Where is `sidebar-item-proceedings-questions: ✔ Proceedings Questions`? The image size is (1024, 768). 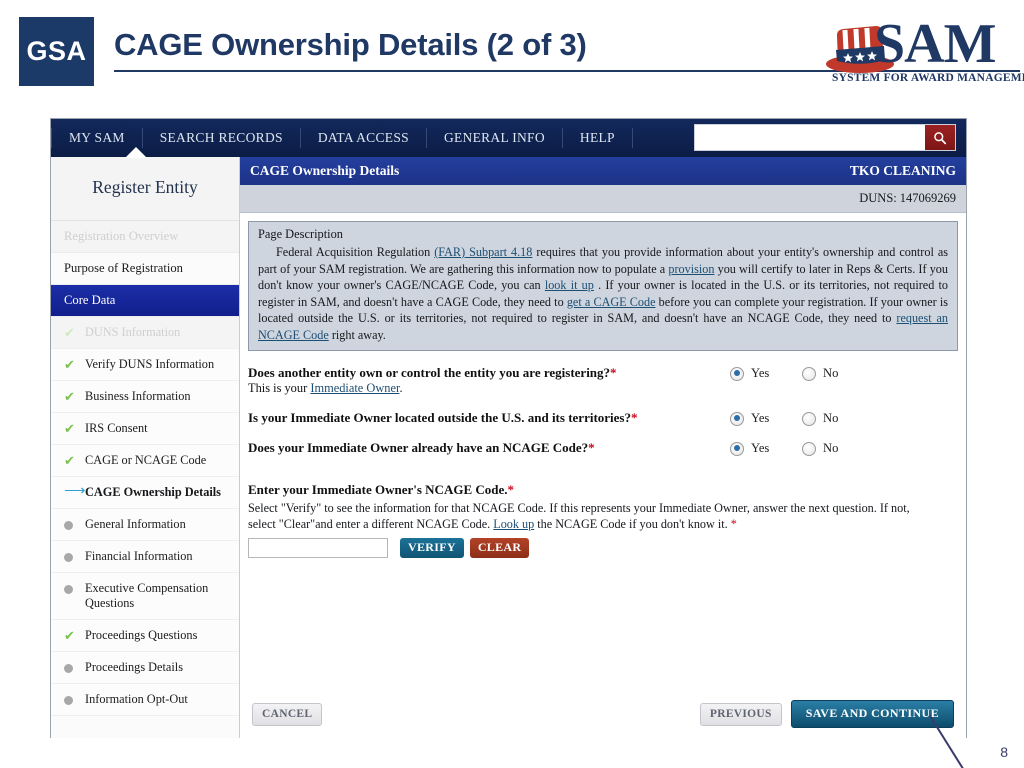 sidebar-item-proceedings-questions: ✔ Proceedings Questions is located at coordinates (145, 636).